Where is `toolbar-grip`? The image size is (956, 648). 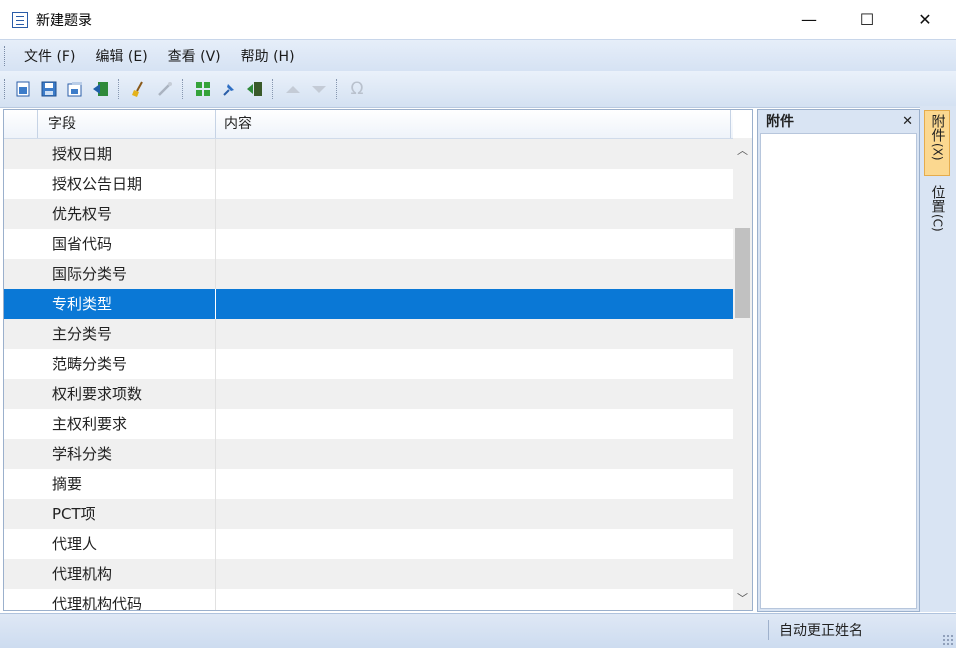 toolbar-grip is located at coordinates (6, 89).